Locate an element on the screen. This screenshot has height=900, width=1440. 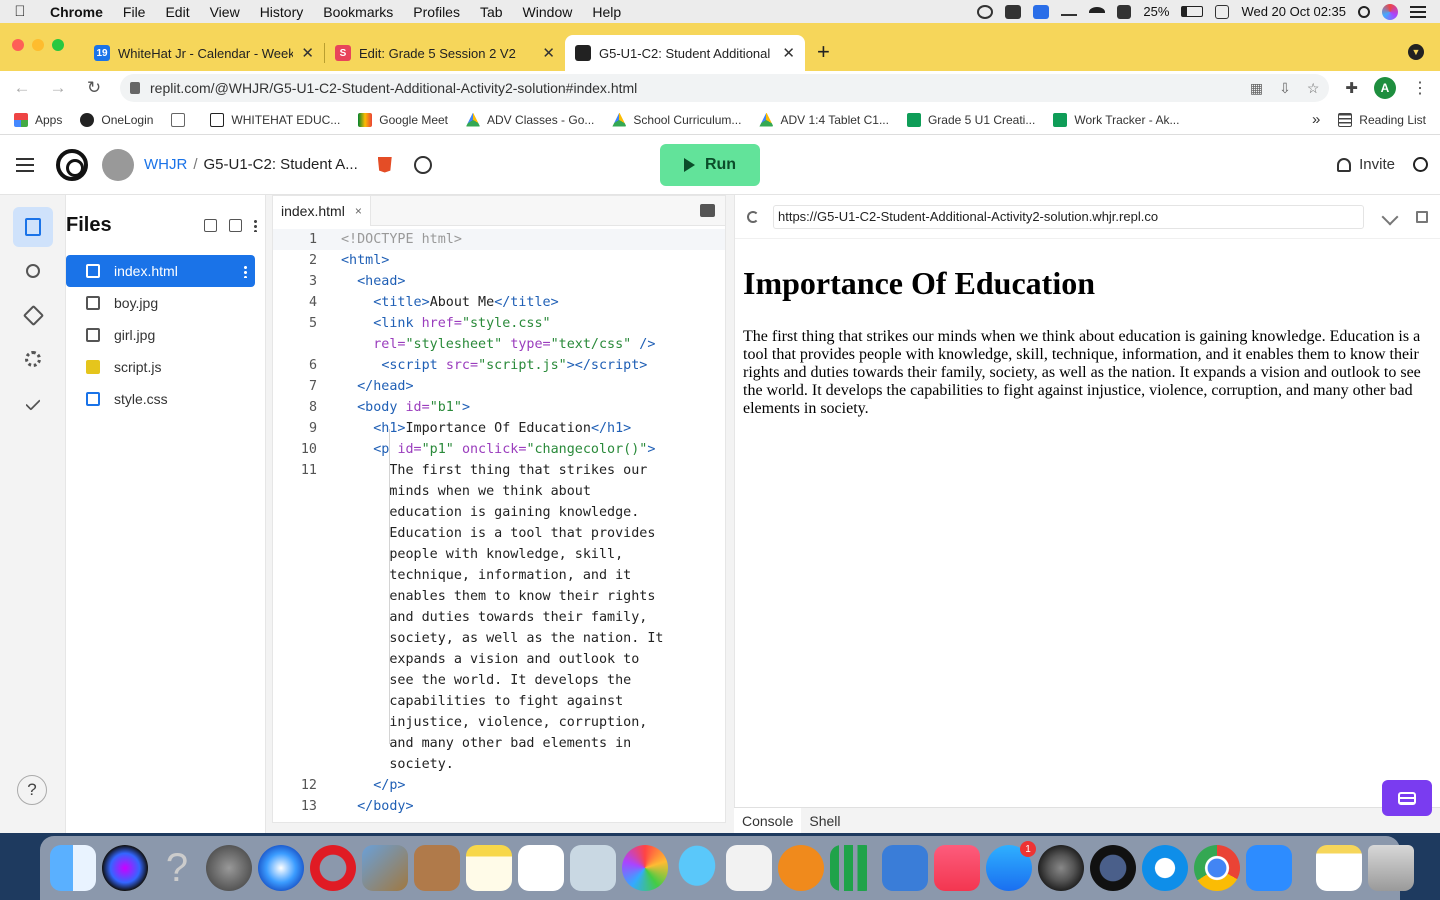
trash-icon is located at coordinates (1391, 868).